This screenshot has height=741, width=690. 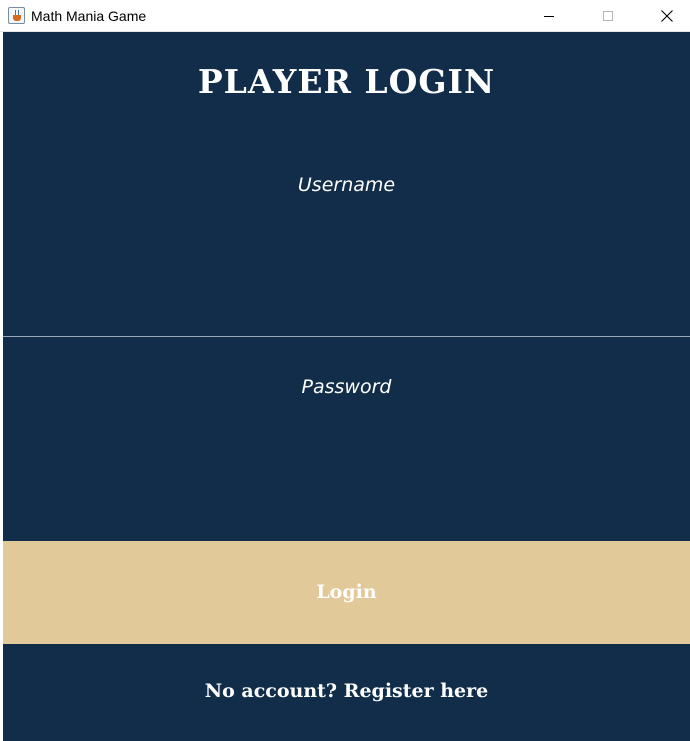 I want to click on window-title: Math Mania Game, so click(x=89, y=16).